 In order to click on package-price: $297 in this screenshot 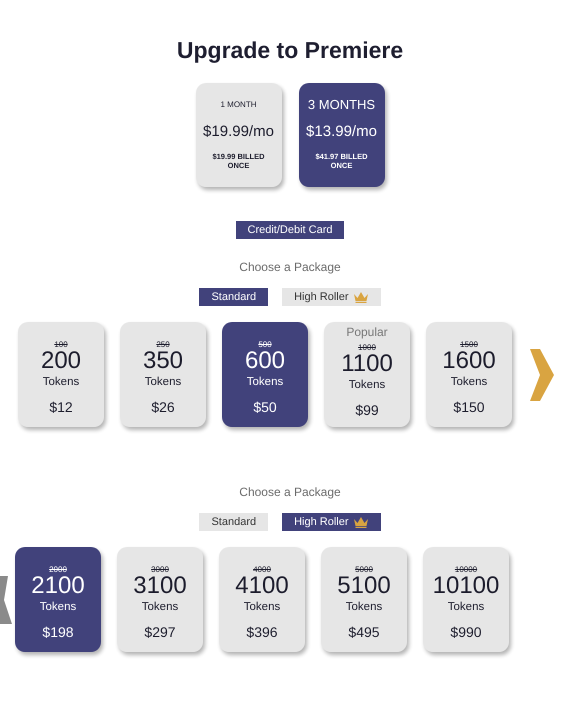, I will do `click(160, 632)`.